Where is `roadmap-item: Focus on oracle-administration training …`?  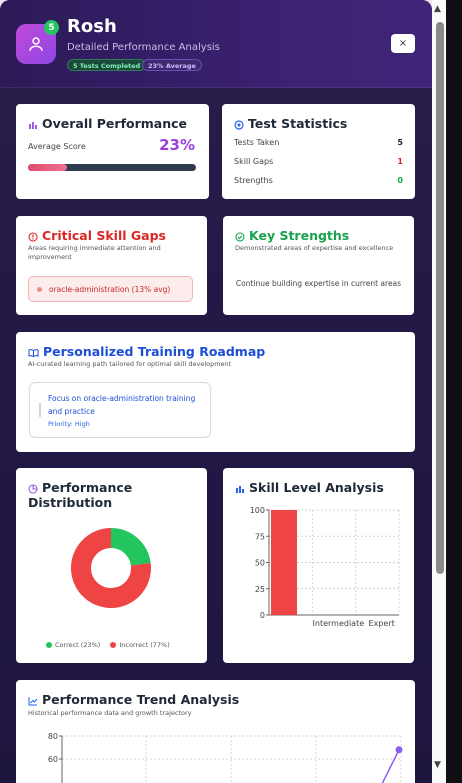 roadmap-item: Focus on oracle-administration training … is located at coordinates (120, 410).